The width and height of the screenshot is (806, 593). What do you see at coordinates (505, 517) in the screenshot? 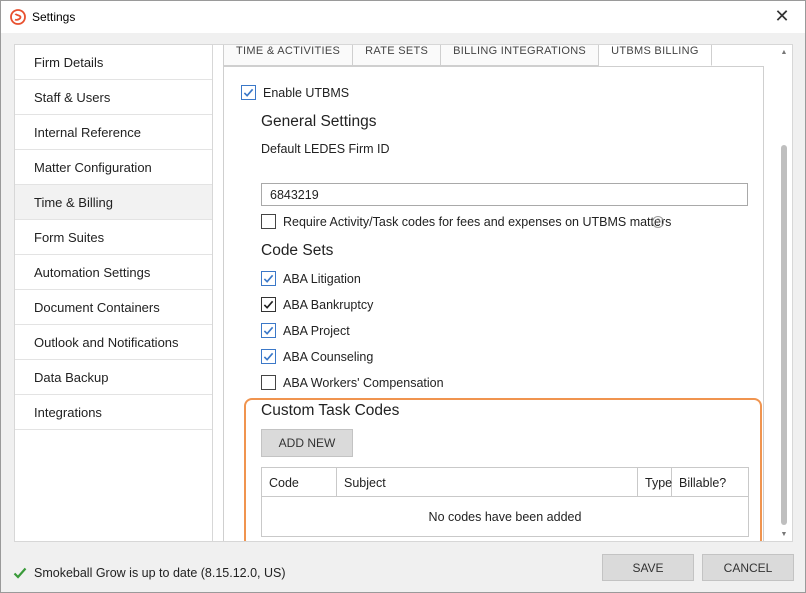
I see `empty-table-message: No codes have been added` at bounding box center [505, 517].